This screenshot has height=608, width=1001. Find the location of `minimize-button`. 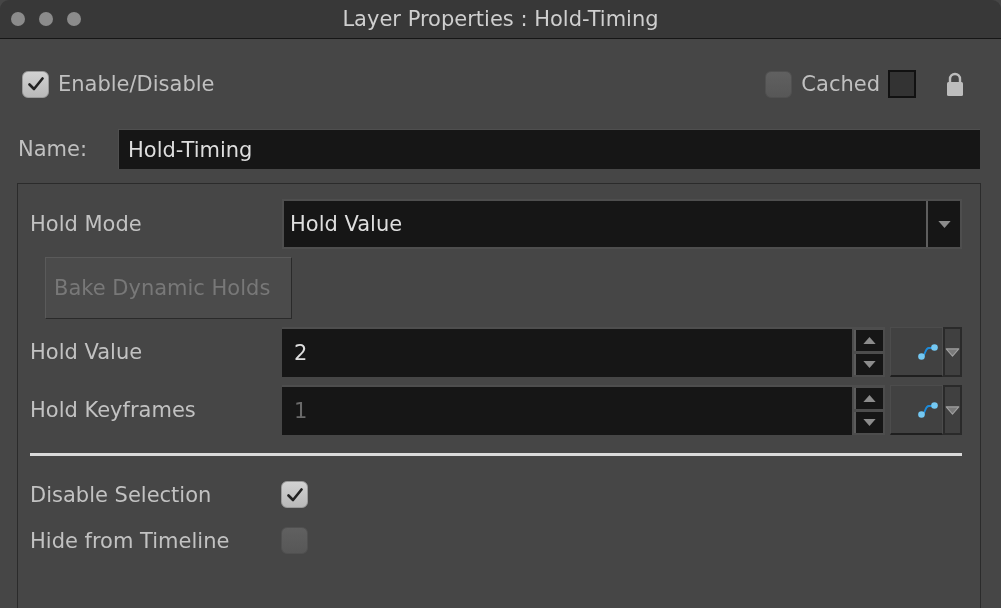

minimize-button is located at coordinates (46, 19).